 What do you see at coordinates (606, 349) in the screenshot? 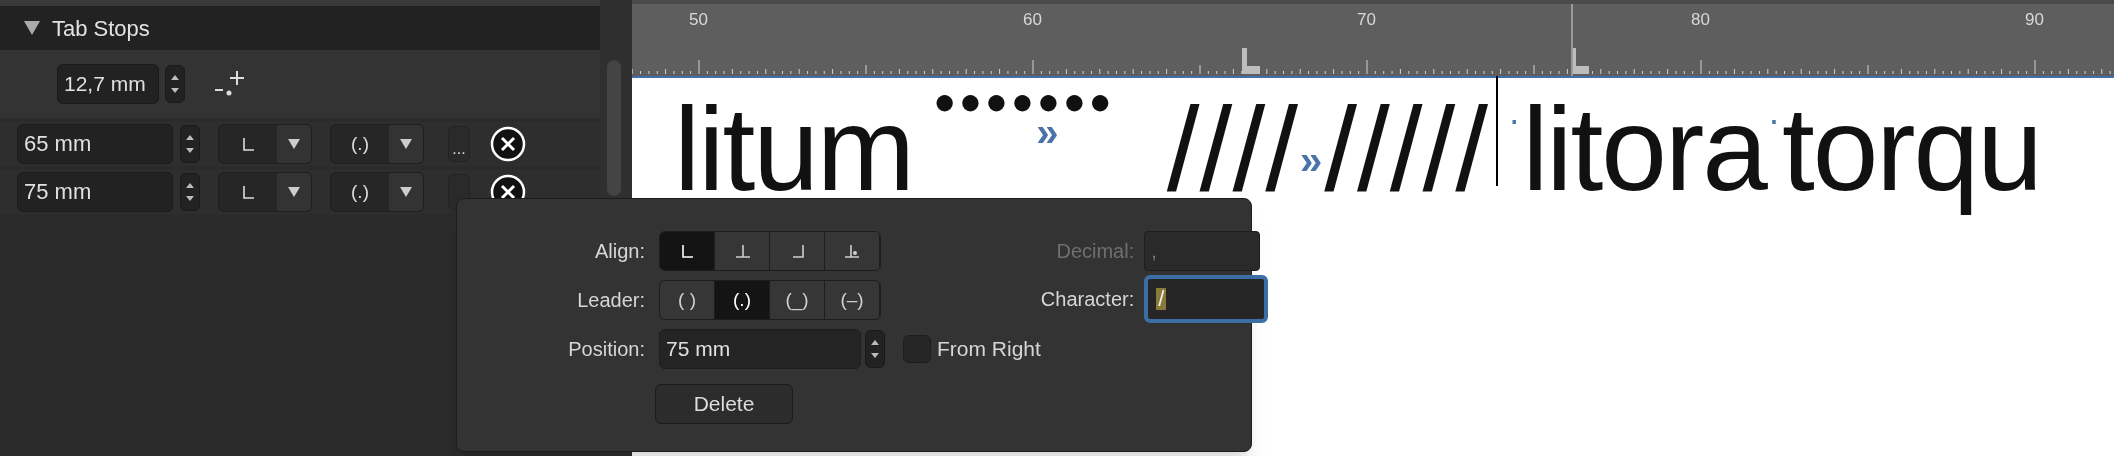
I see `position-label: Position:` at bounding box center [606, 349].